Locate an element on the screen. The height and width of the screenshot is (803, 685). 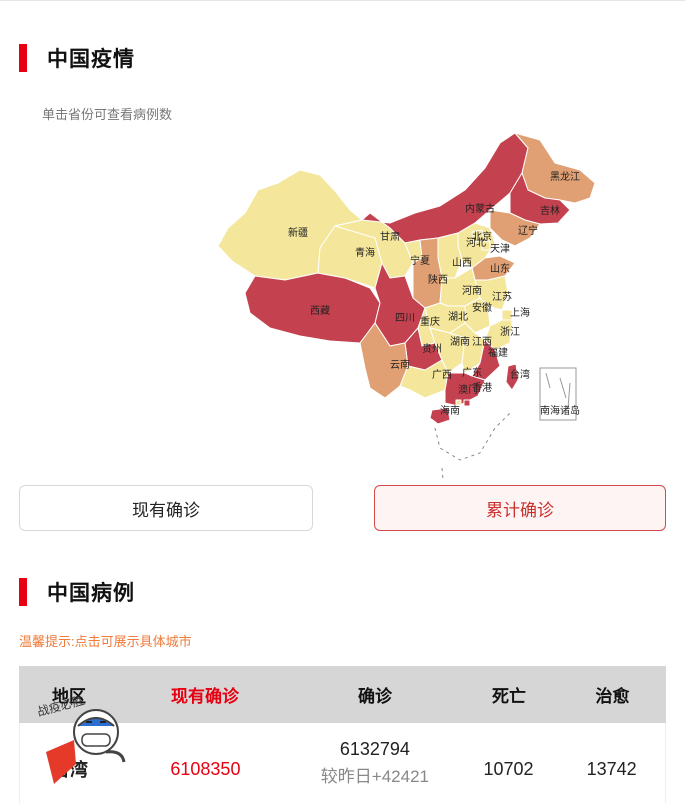
province-label-gansu: 甘肃 is located at coordinates (390, 236).